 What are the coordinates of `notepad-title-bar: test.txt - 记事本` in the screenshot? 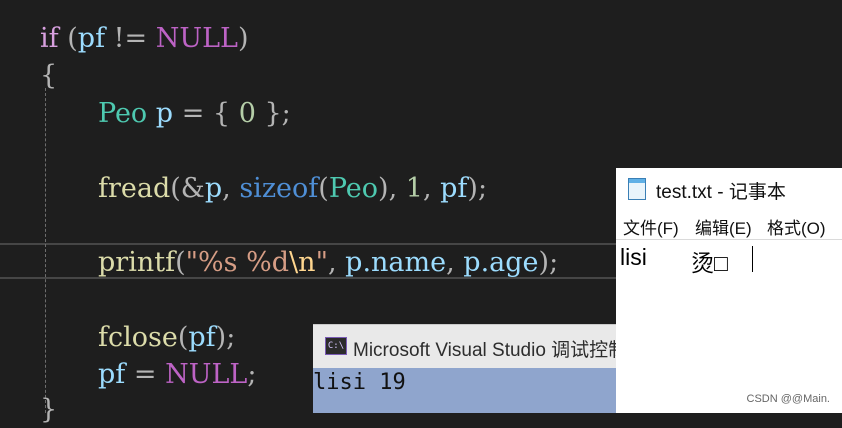 It's located at (729, 189).